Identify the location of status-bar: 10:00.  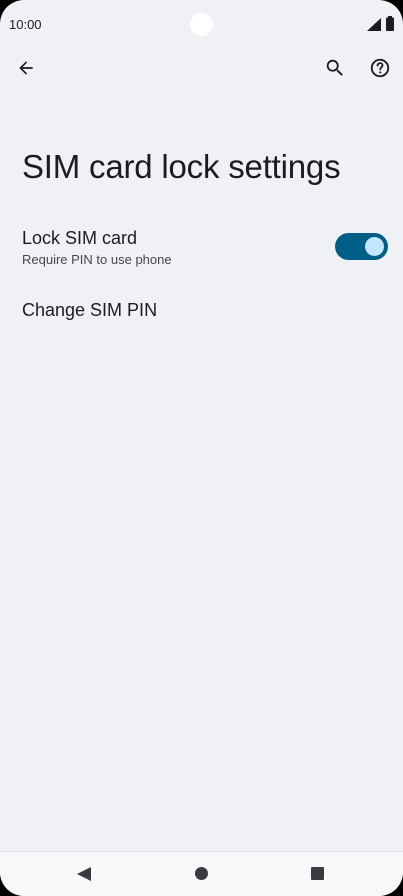
(201, 24).